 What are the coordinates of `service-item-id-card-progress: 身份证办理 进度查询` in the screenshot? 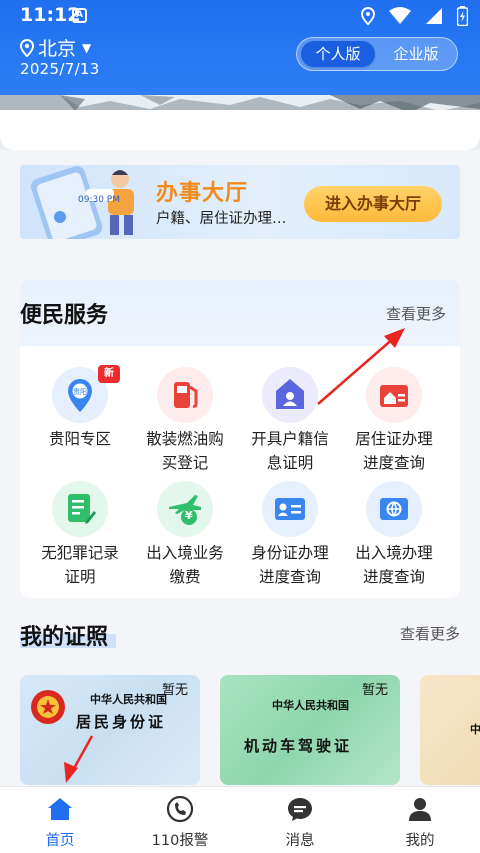 It's located at (290, 535).